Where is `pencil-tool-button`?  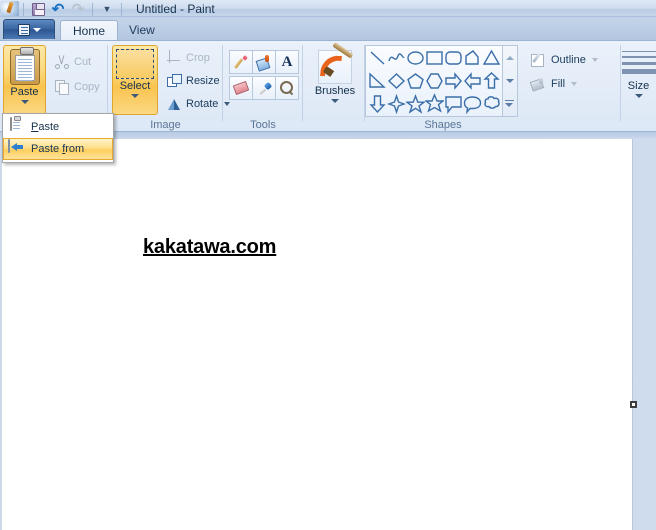
pencil-tool-button is located at coordinates (241, 62).